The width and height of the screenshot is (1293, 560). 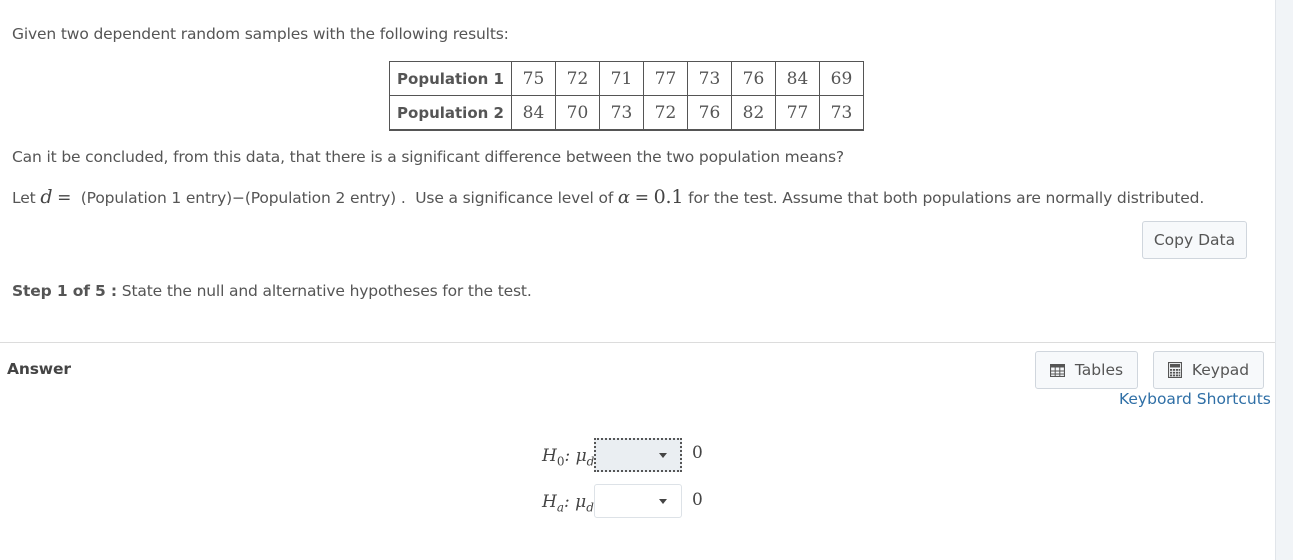 What do you see at coordinates (841, 78) in the screenshot?
I see `table-cell: 69` at bounding box center [841, 78].